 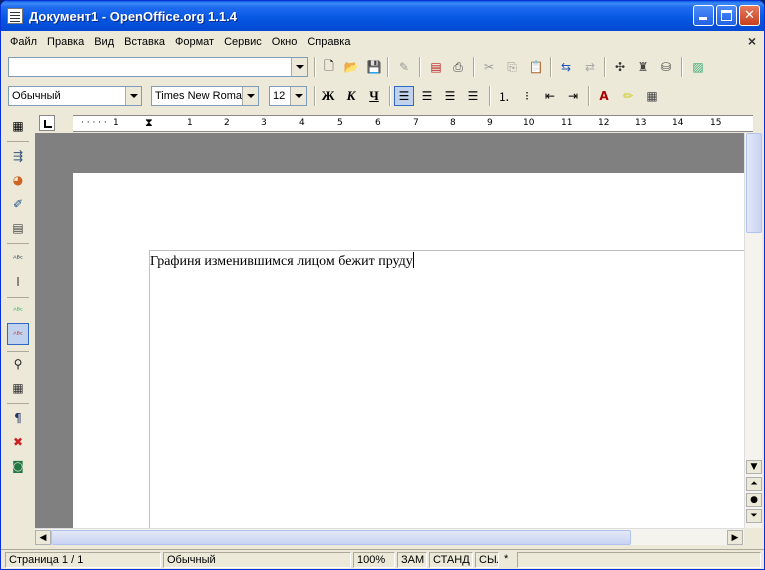 What do you see at coordinates (18, 466) in the screenshot?
I see `online-layout-icon: ◙` at bounding box center [18, 466].